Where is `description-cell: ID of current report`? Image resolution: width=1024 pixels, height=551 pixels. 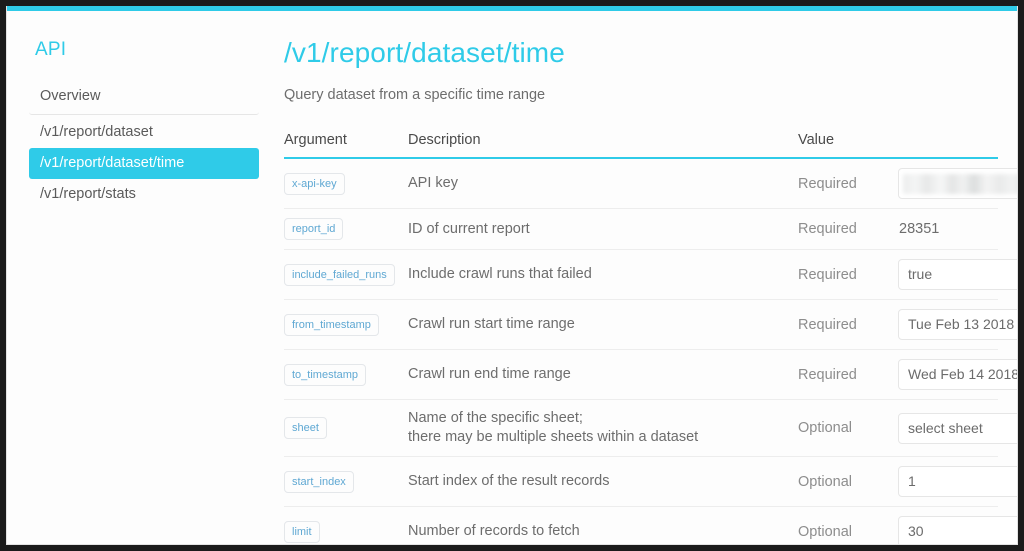 description-cell: ID of current report is located at coordinates (603, 229).